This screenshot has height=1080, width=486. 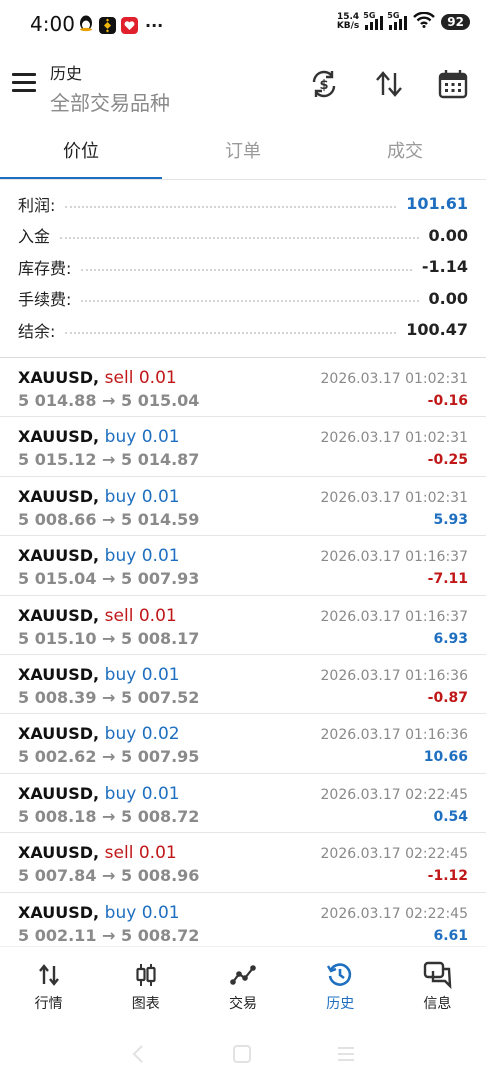 What do you see at coordinates (243, 179) in the screenshot?
I see `tab-divider` at bounding box center [243, 179].